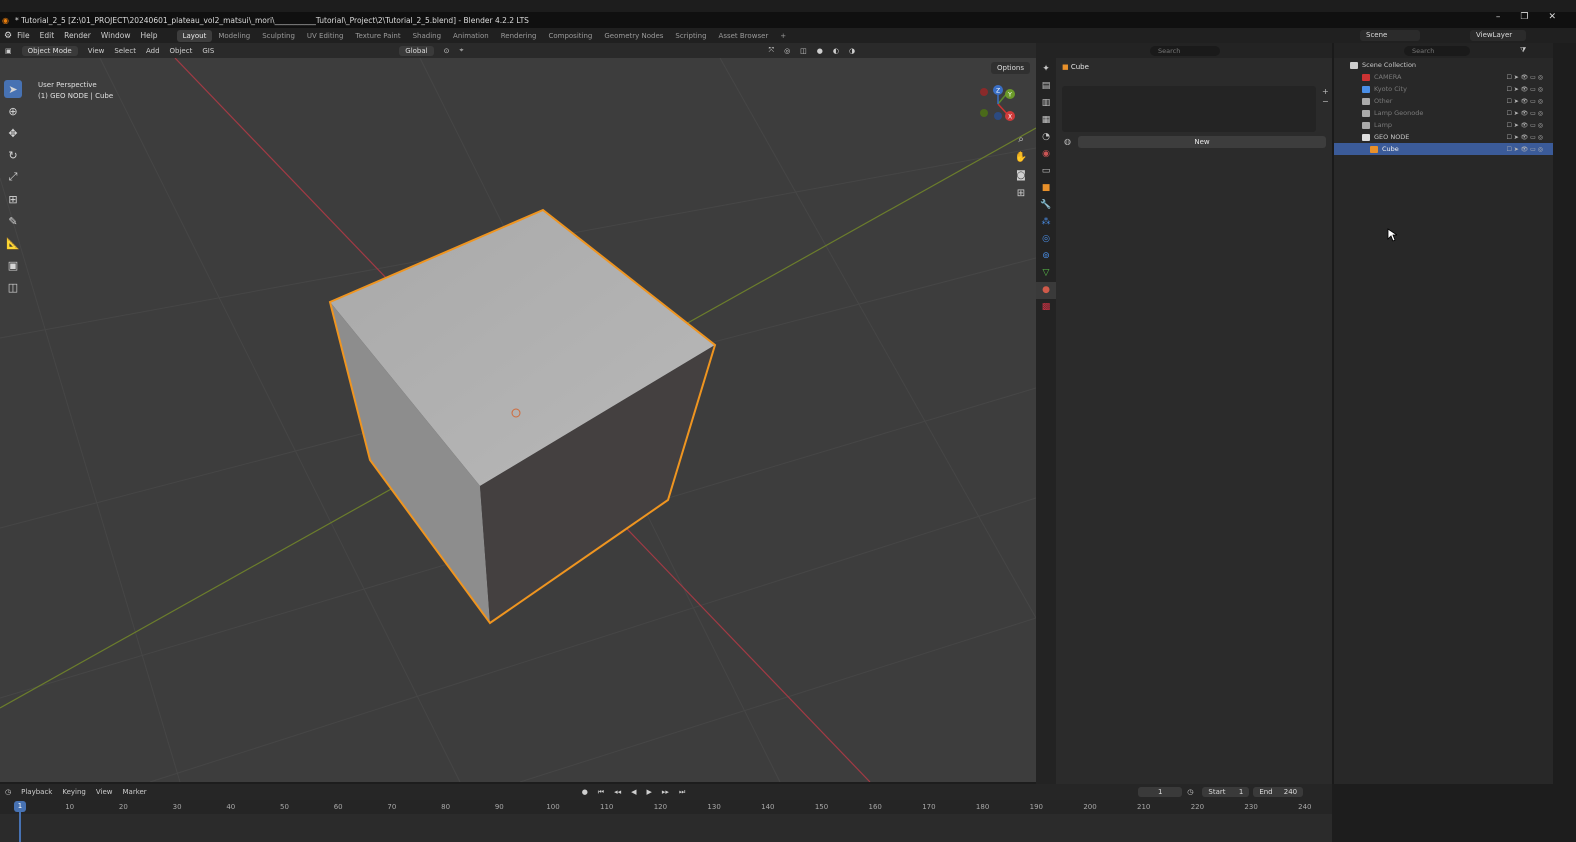  Describe the element at coordinates (104, 792) in the screenshot. I see `timeline-menu-view: View` at that location.